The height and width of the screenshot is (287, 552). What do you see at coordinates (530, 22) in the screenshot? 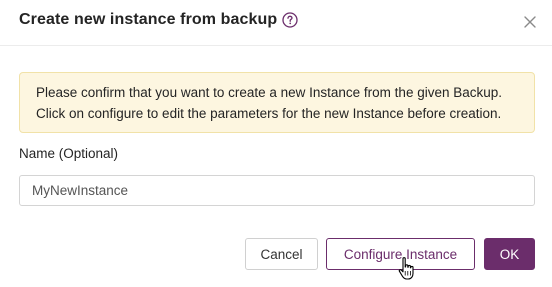
I see `close-icon` at bounding box center [530, 22].